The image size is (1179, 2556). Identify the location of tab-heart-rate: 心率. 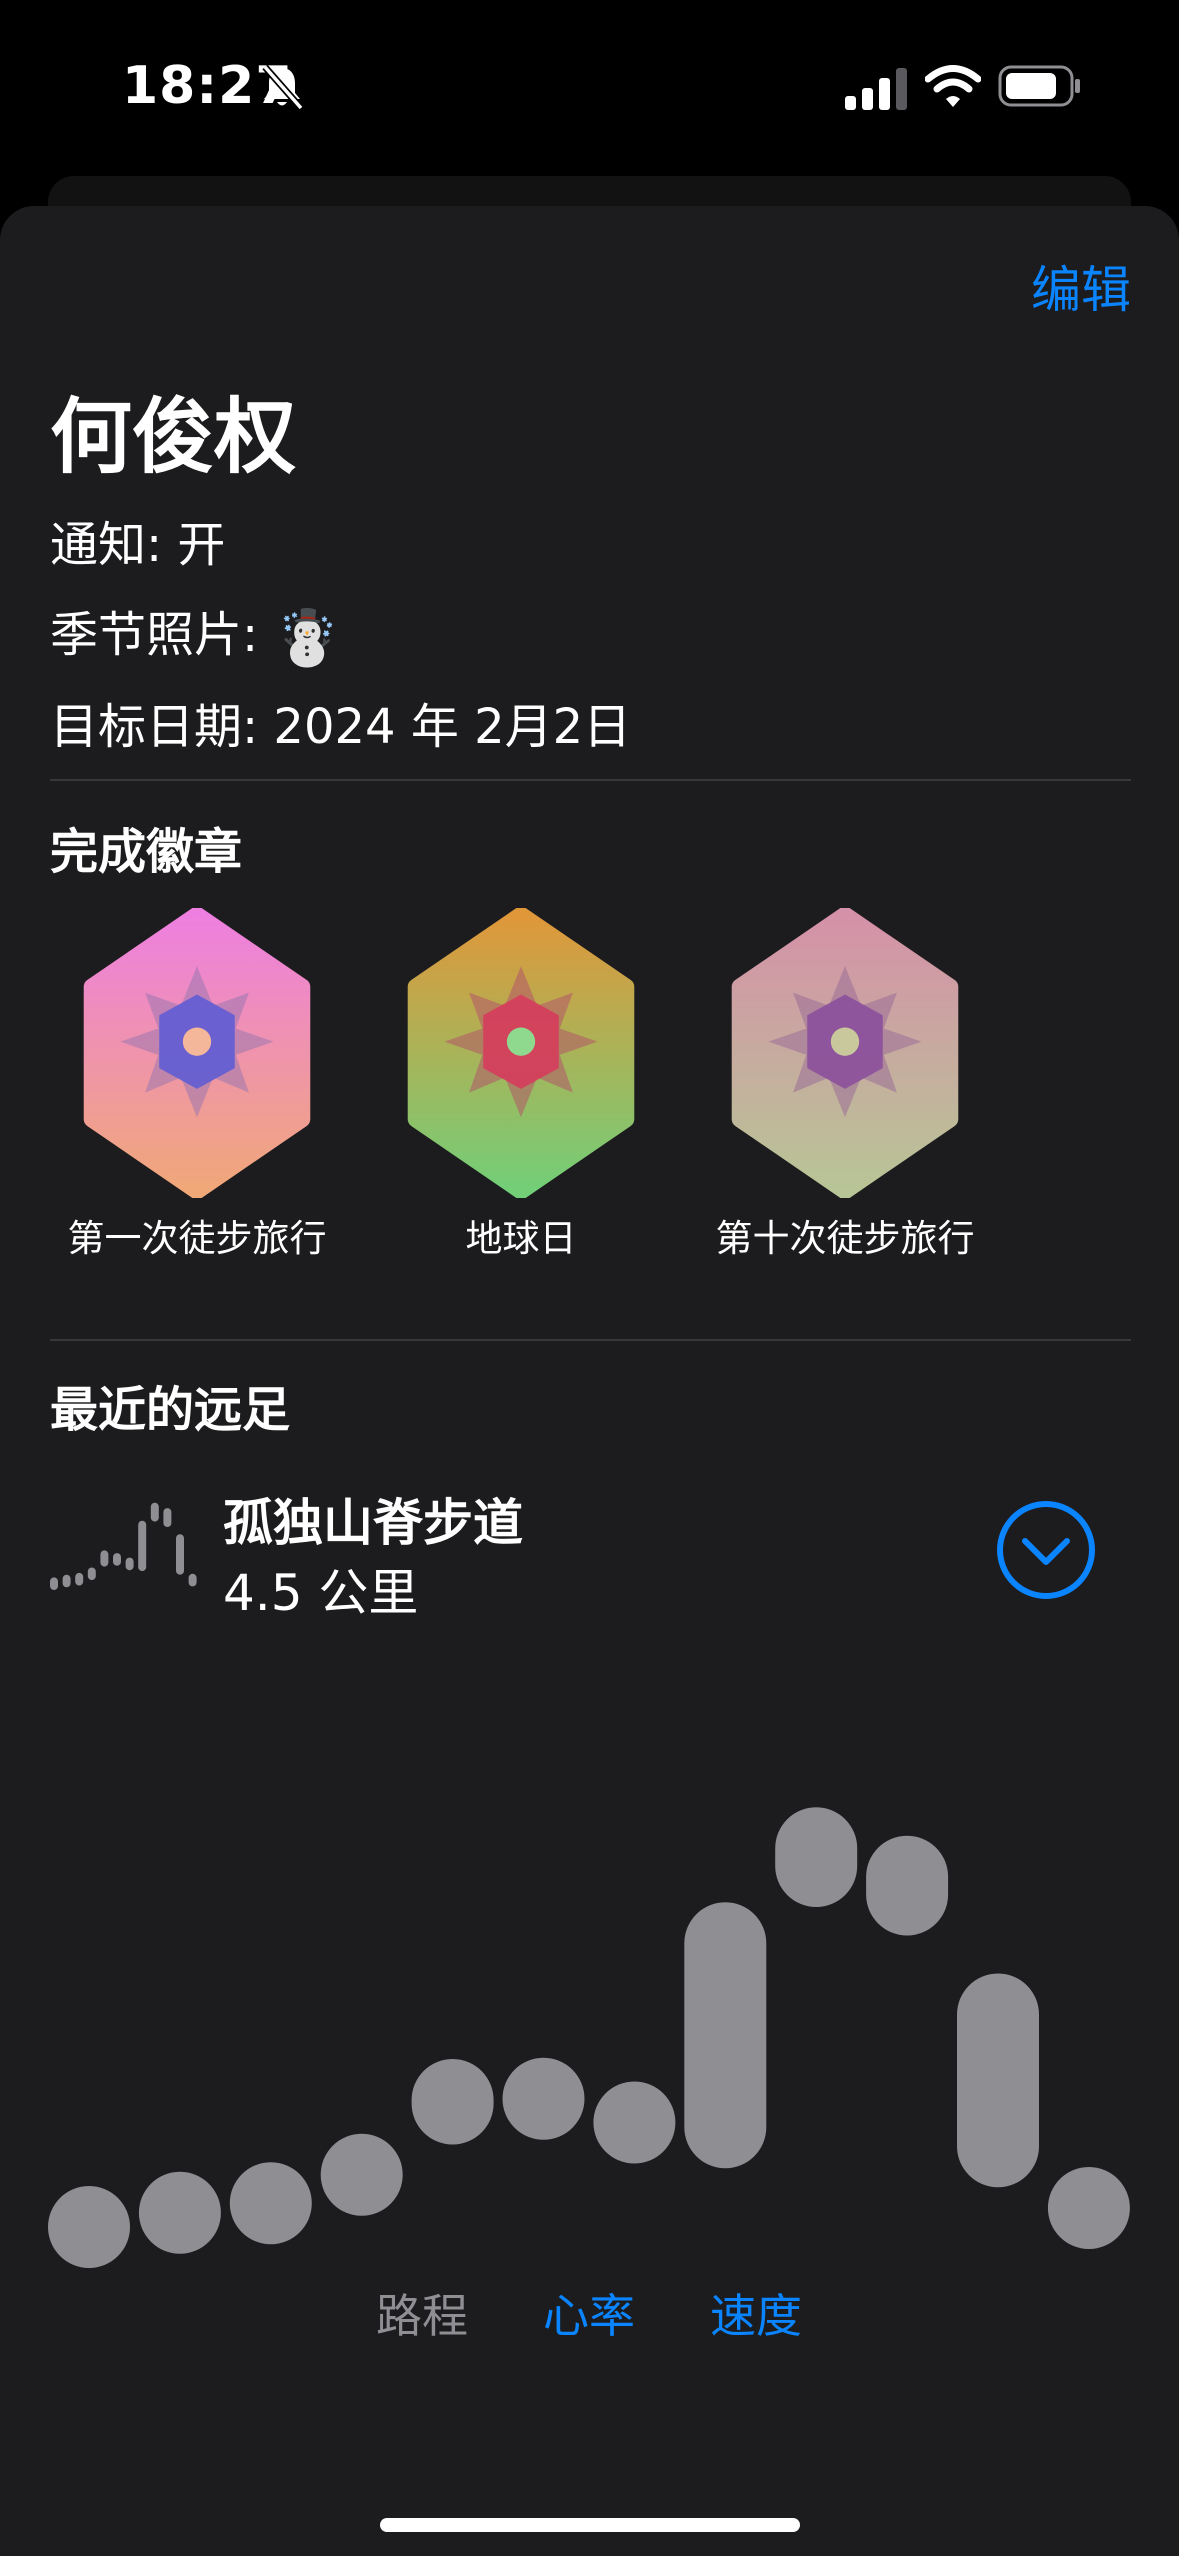
(589, 2313).